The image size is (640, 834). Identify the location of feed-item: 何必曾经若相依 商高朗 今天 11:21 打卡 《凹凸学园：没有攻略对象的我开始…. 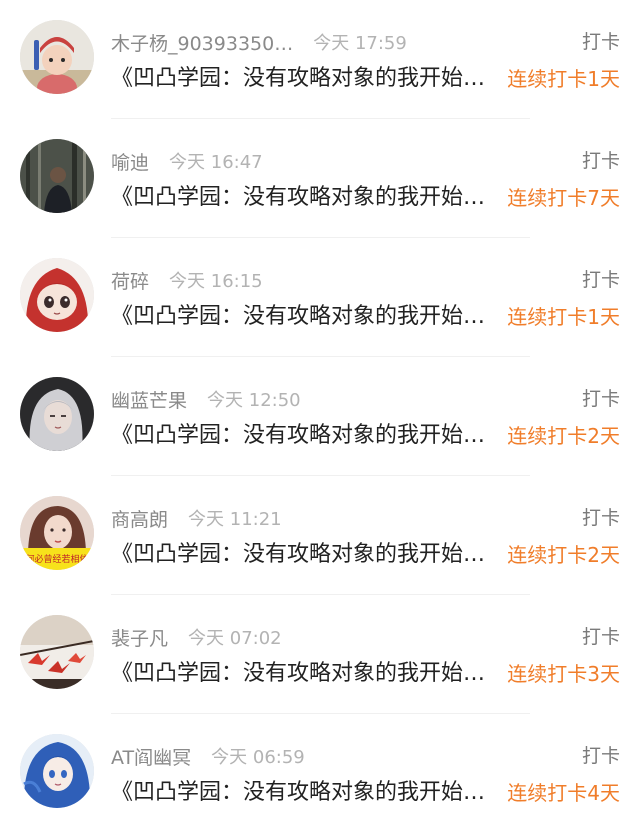
(320, 535).